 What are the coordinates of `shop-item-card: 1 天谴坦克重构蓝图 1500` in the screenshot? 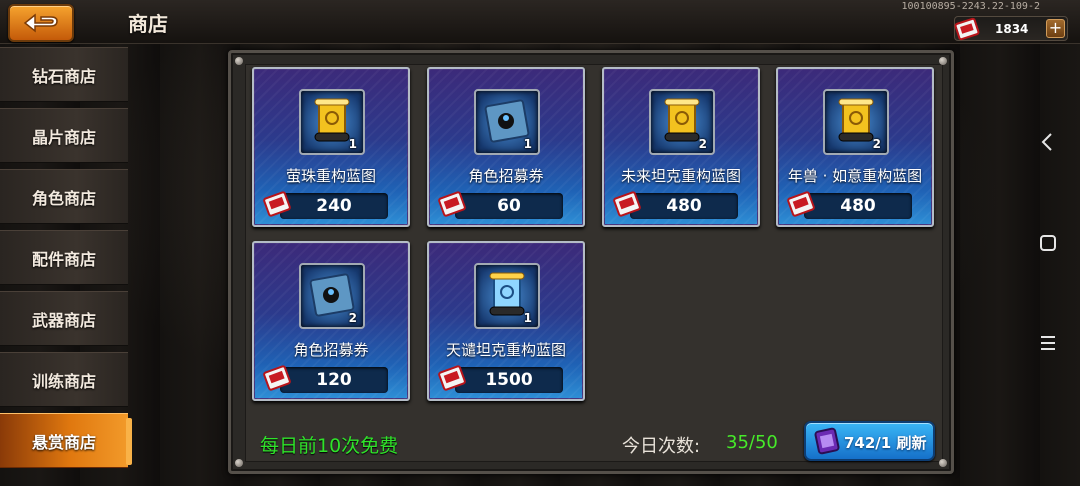 It's located at (506, 321).